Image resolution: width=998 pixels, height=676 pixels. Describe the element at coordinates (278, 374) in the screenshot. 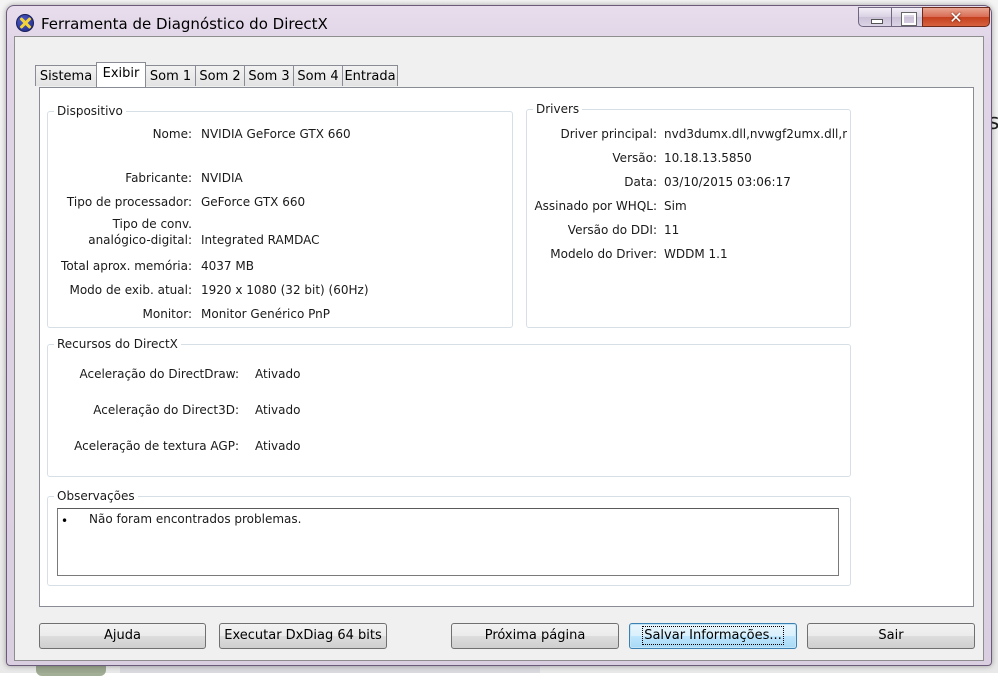

I see `directdraw-accel-value: Ativado` at that location.